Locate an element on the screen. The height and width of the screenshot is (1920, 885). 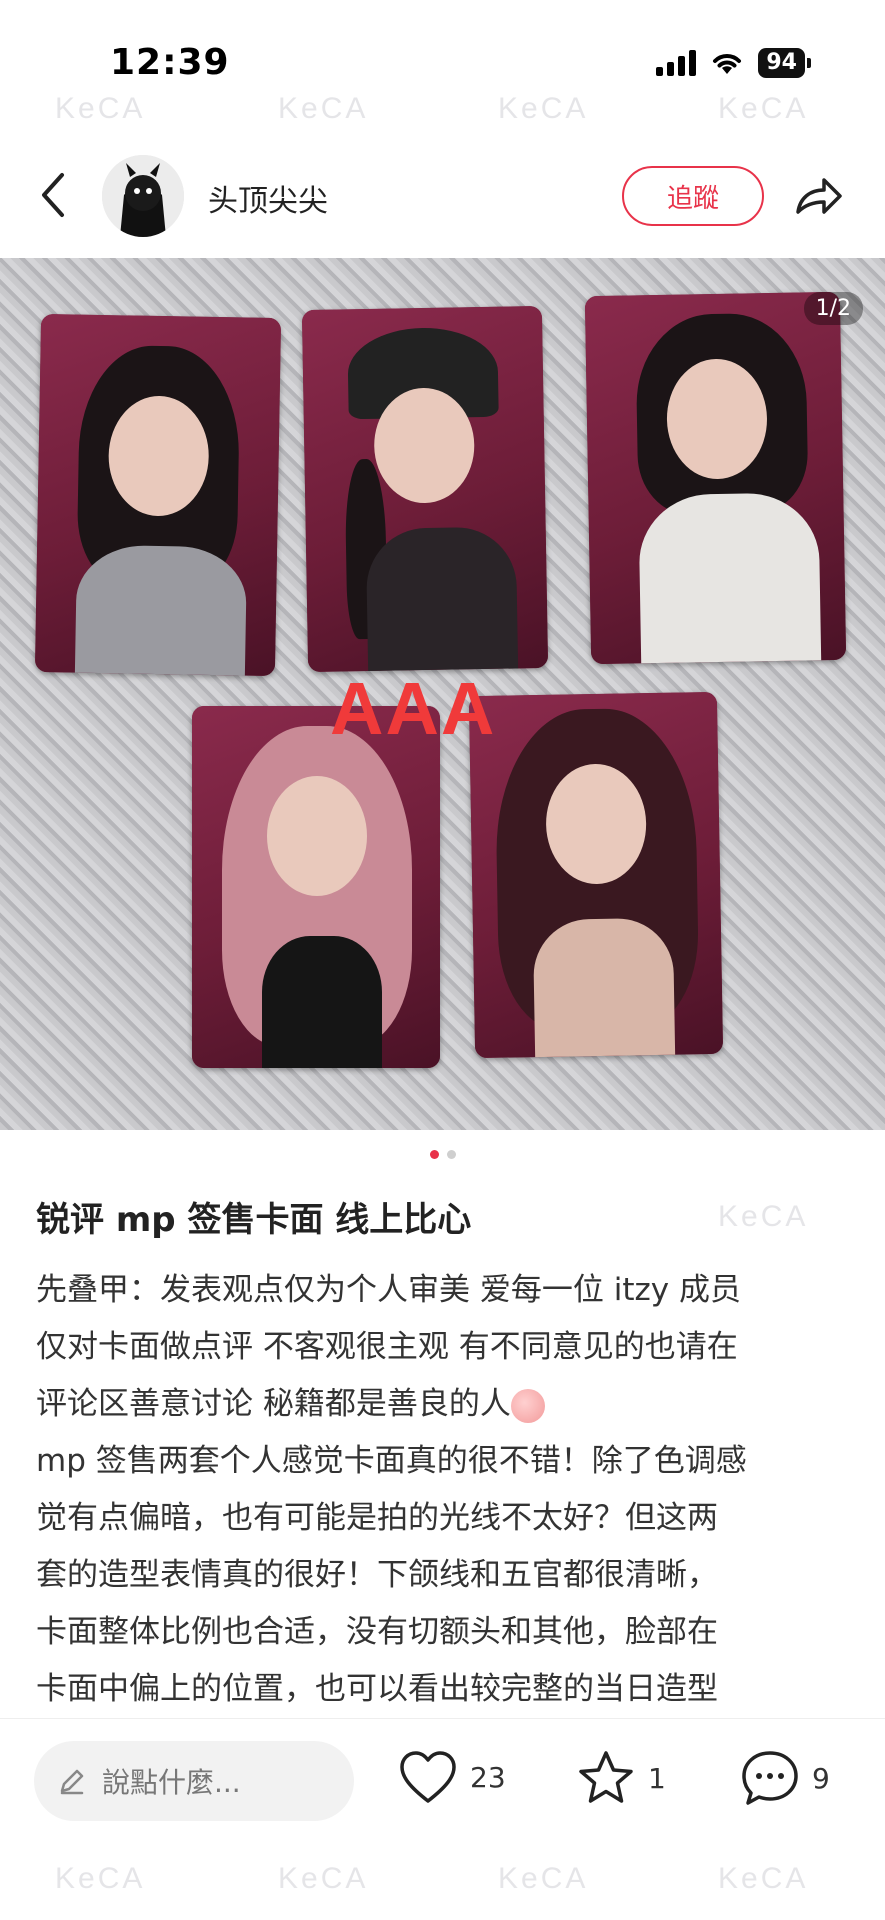
post-title: 锐评 mp 签售卡面 线上比心 is located at coordinates (254, 1220).